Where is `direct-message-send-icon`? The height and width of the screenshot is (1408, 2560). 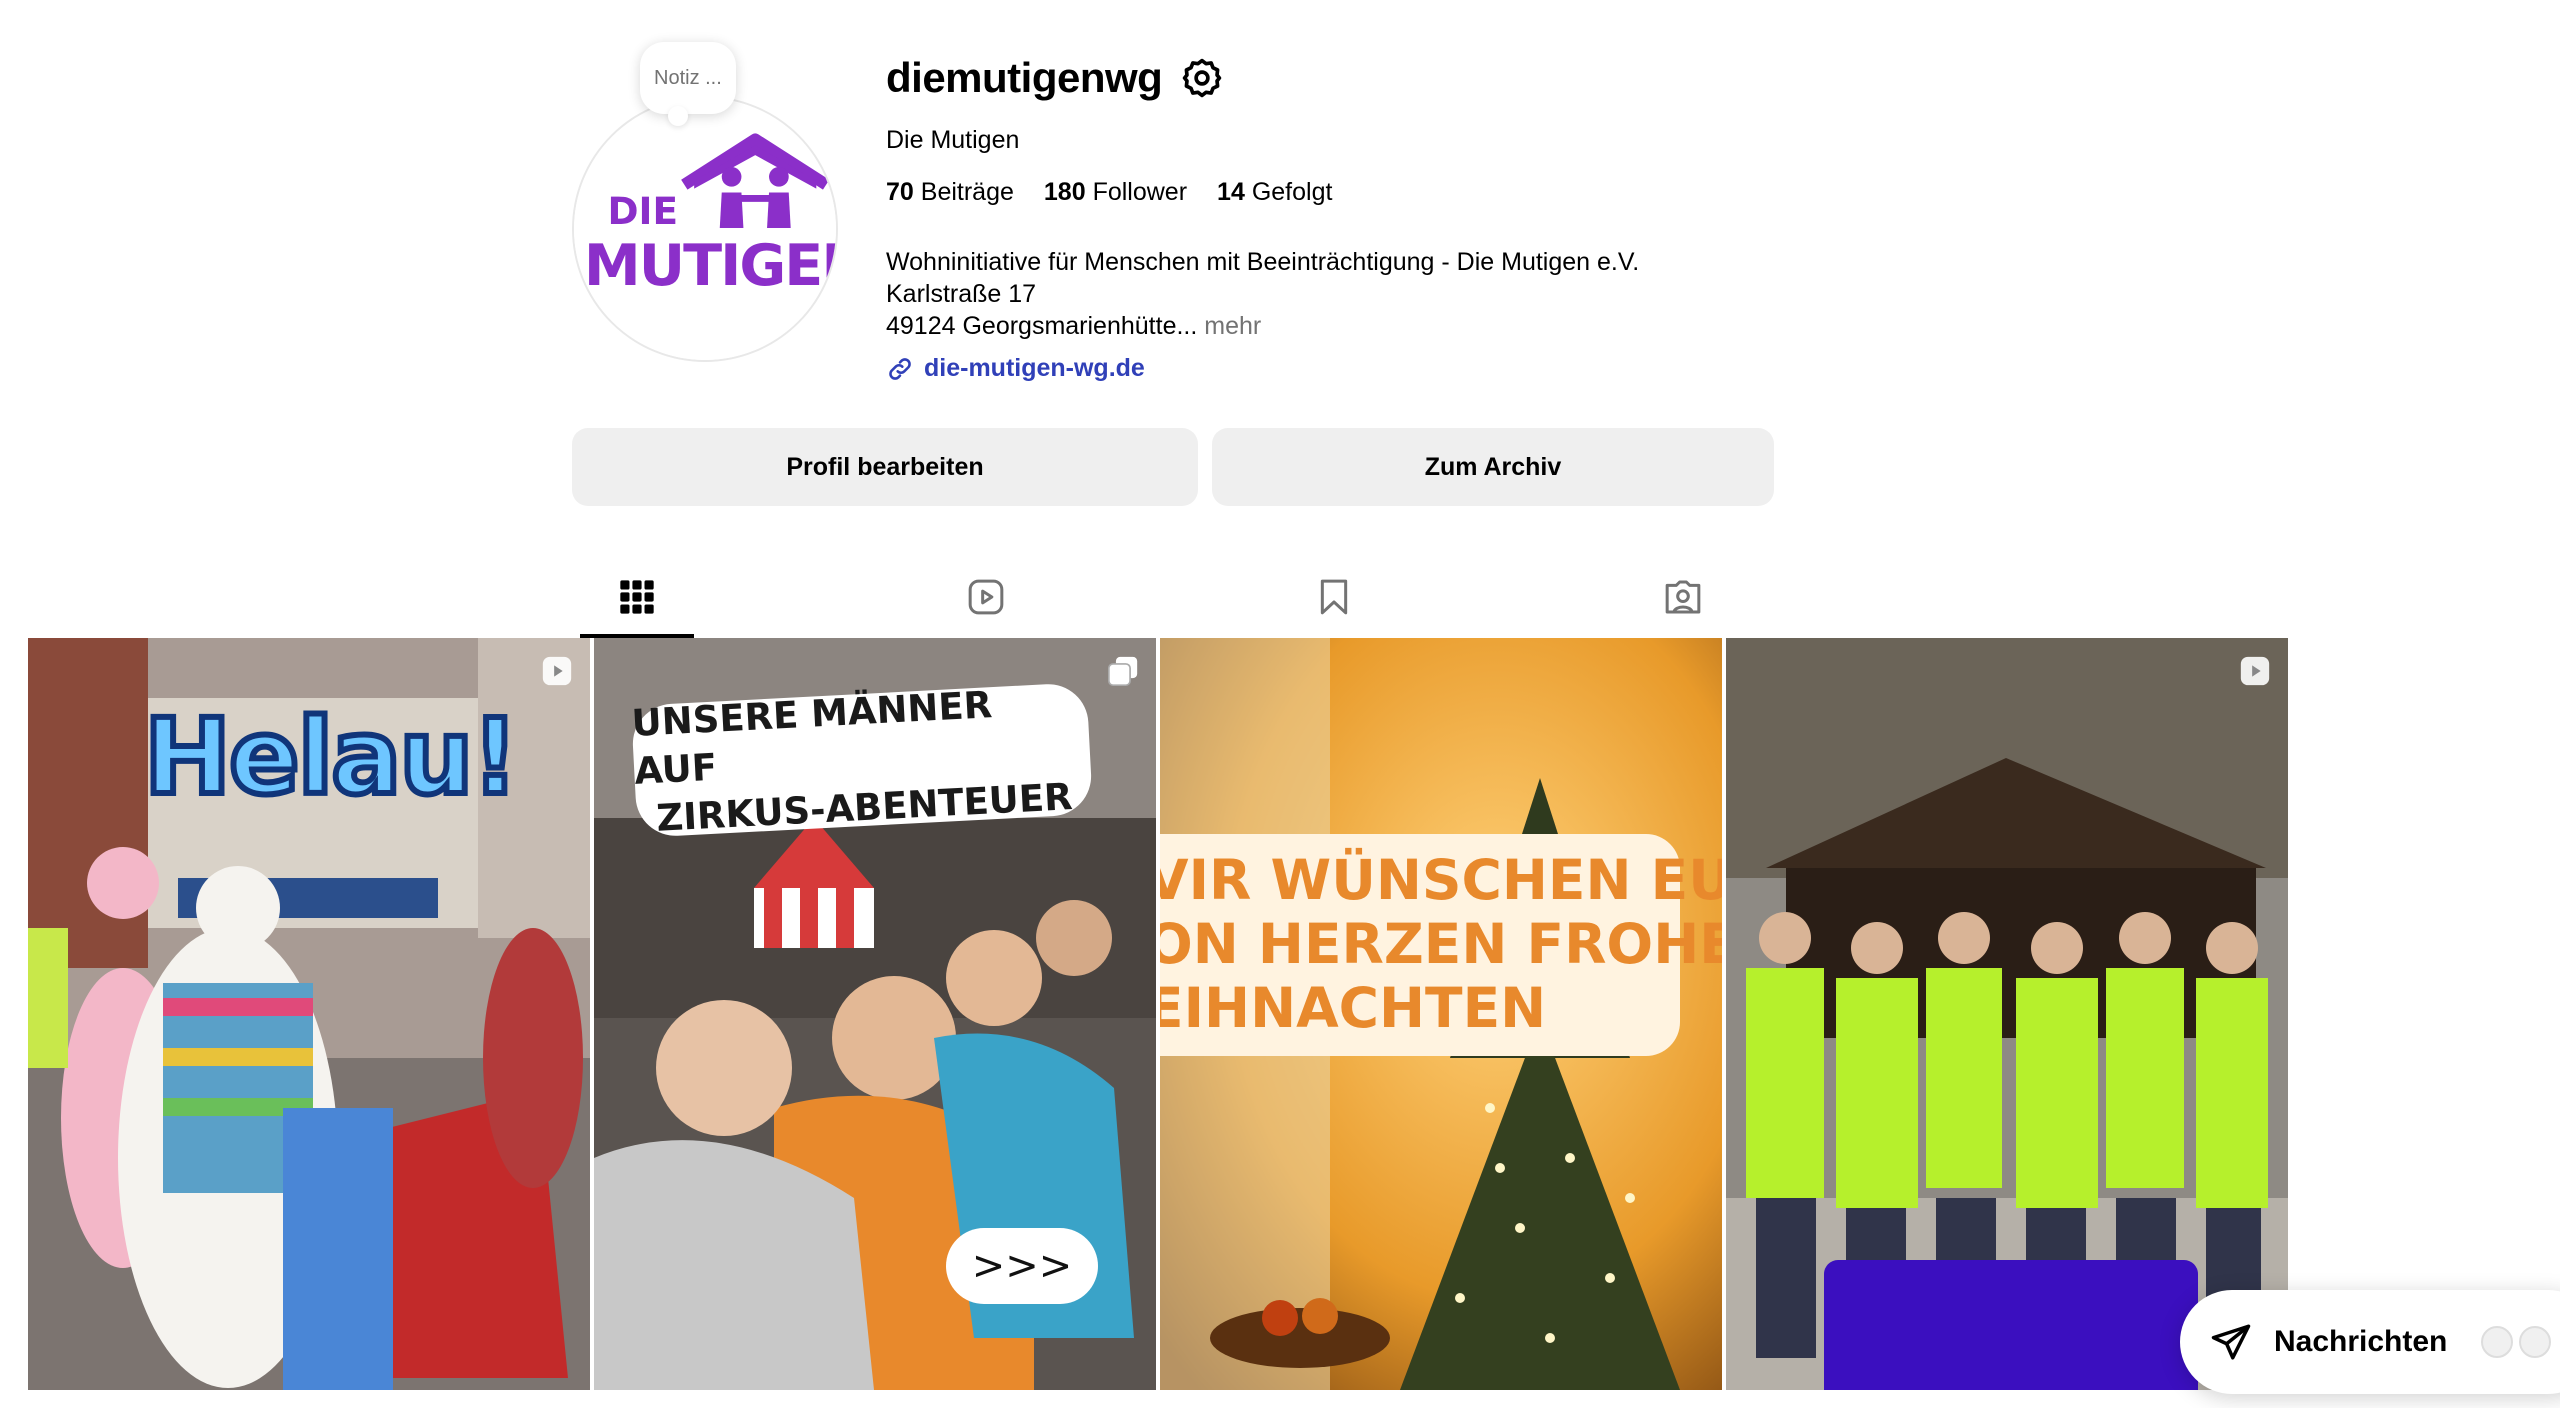
direct-message-send-icon is located at coordinates (2231, 1342).